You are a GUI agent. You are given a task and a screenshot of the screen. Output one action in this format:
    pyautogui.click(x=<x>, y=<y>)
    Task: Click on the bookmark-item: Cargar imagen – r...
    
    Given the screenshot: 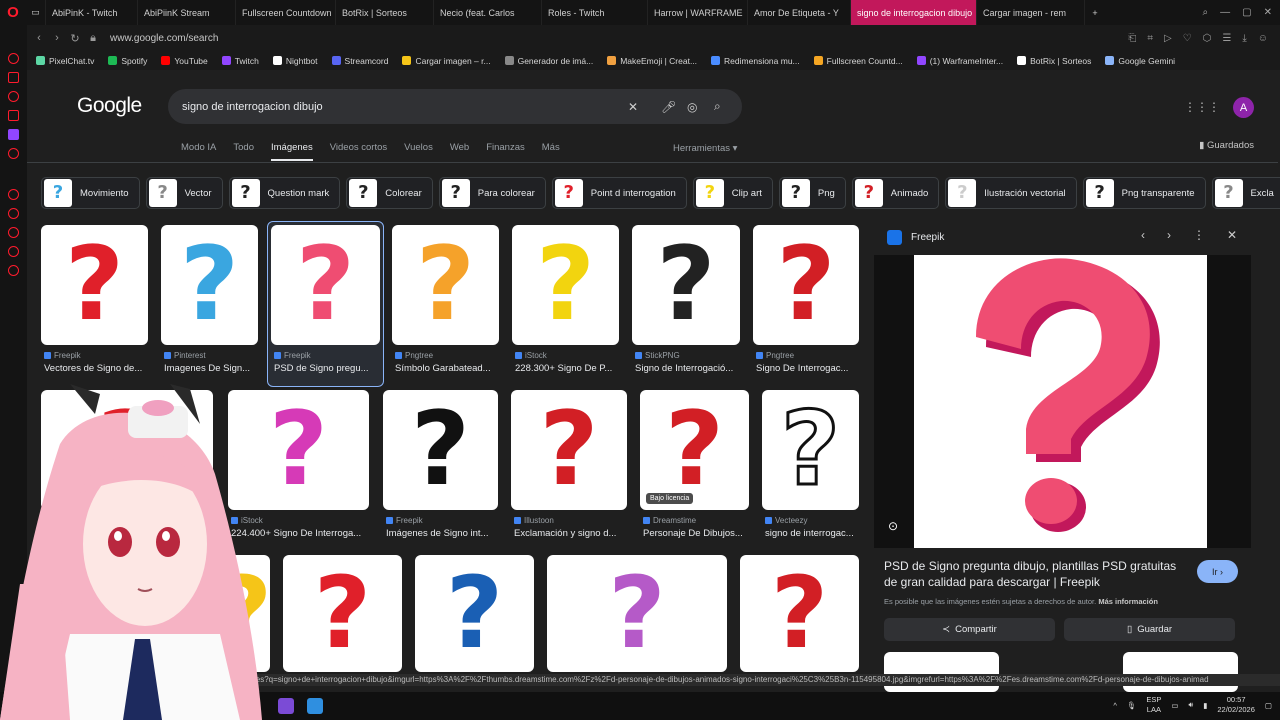 What is the action you would take?
    pyautogui.click(x=446, y=61)
    